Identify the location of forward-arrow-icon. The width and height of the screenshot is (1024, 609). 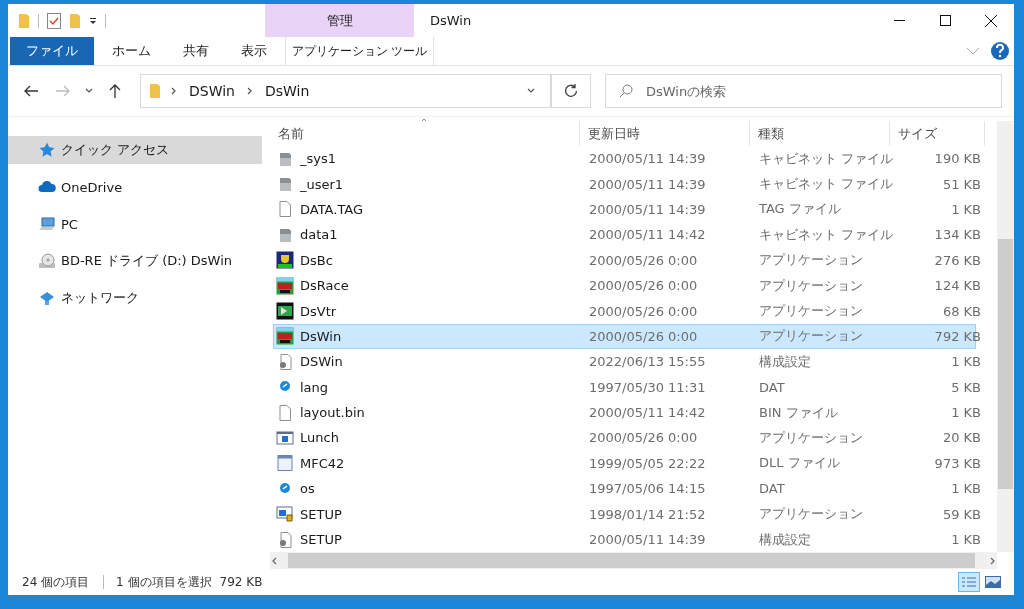
(63, 91).